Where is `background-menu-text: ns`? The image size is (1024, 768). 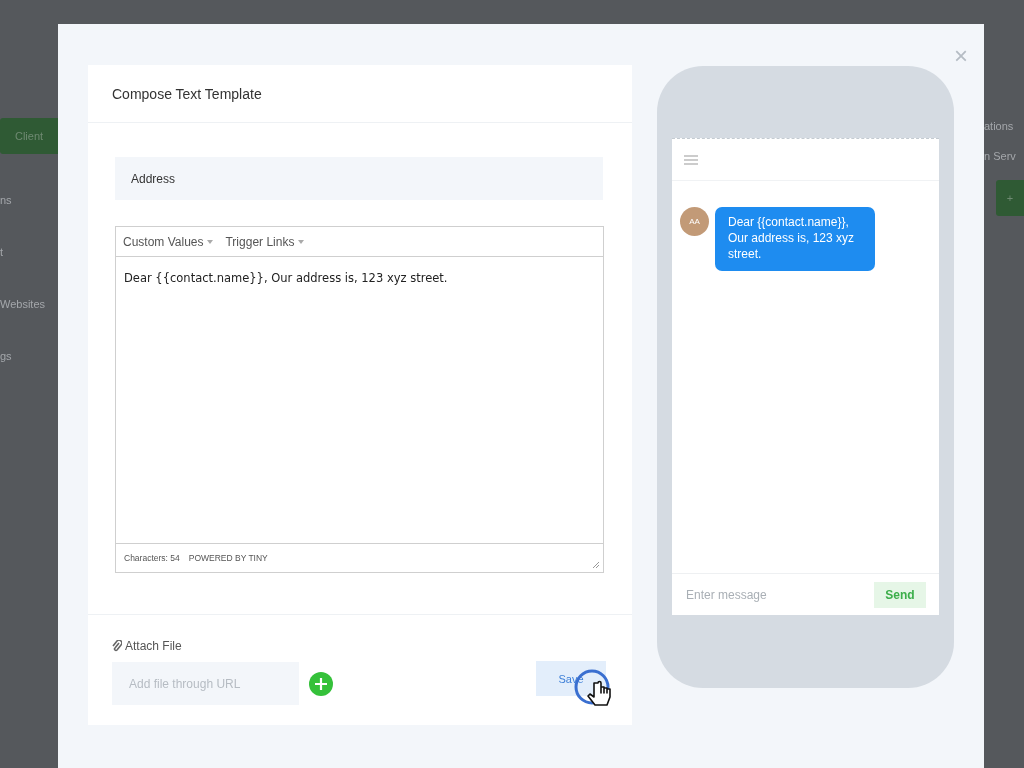 background-menu-text: ns is located at coordinates (6, 200).